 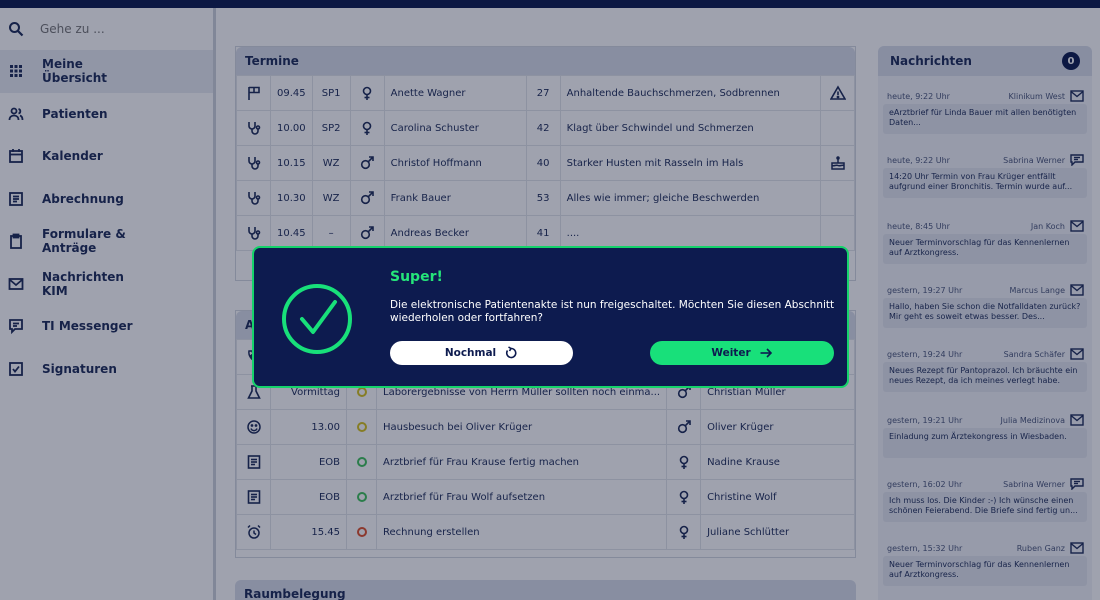 I want to click on continue-button: Weiter, so click(x=742, y=353).